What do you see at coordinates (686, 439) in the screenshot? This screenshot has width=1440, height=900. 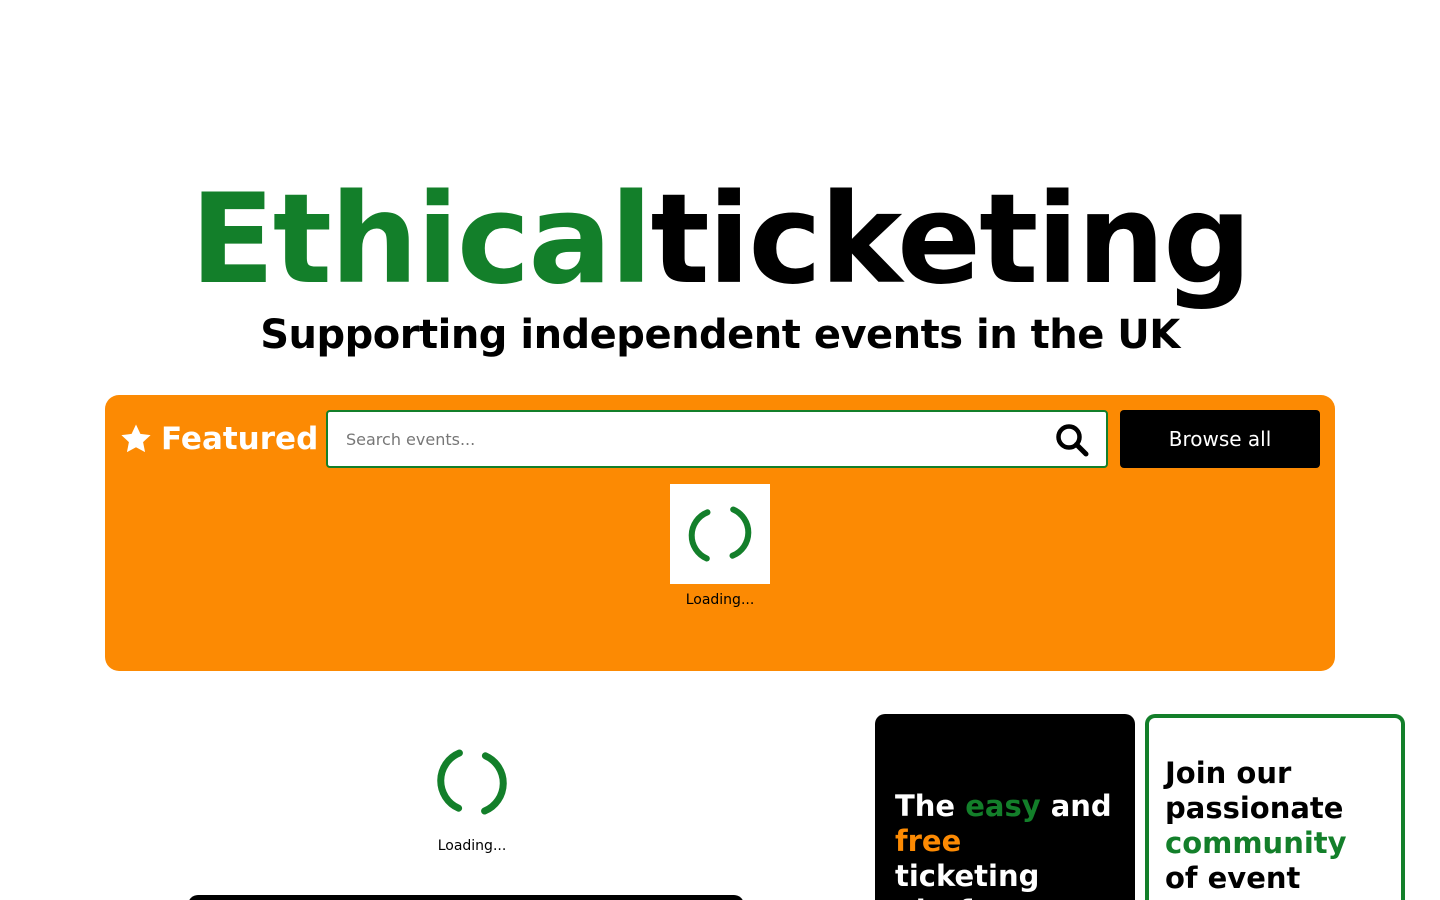 I see `search-input` at bounding box center [686, 439].